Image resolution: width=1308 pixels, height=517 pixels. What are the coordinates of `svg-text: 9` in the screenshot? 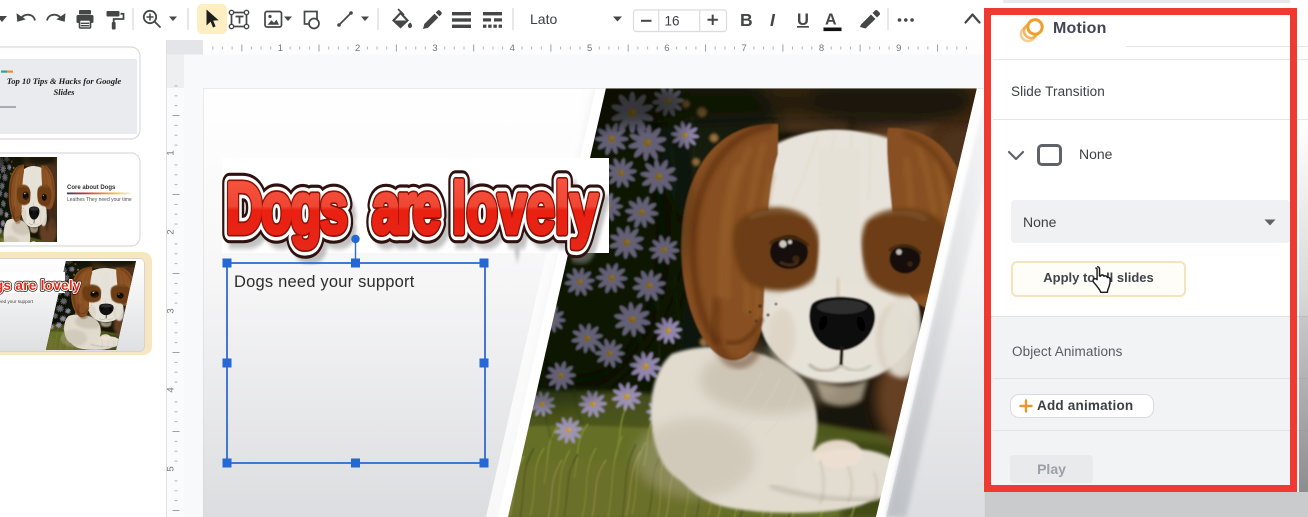 It's located at (898, 48).